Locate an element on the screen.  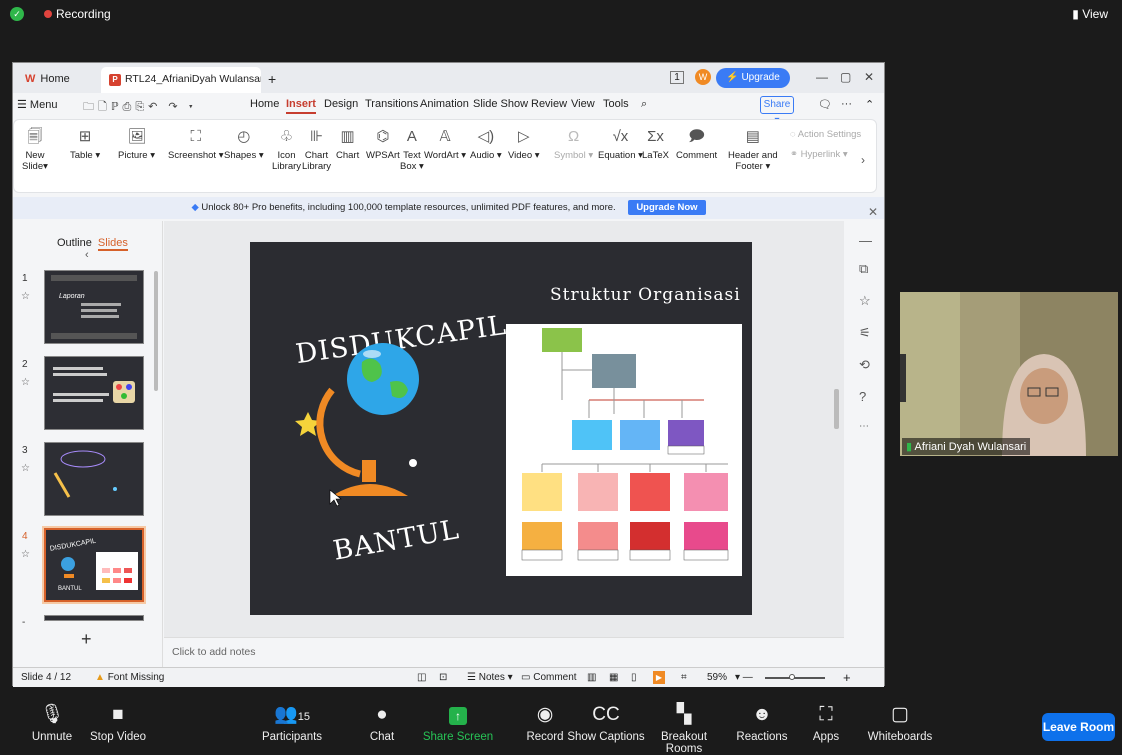
user-avatar: W is located at coordinates (703, 77).